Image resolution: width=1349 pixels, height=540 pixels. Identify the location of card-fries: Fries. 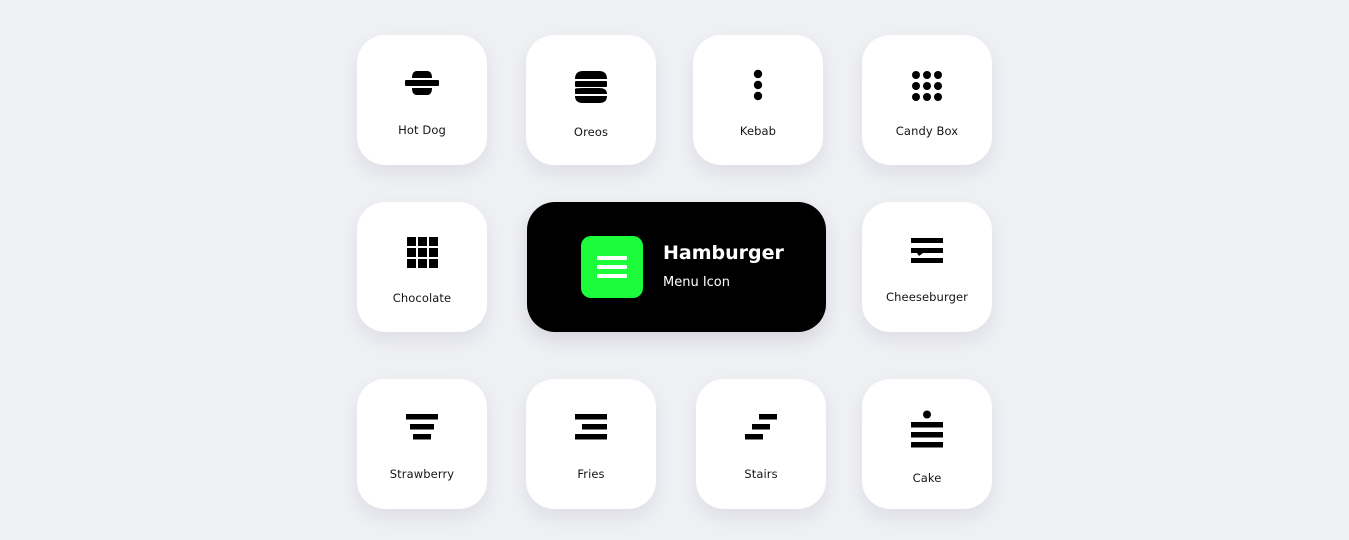
(591, 444).